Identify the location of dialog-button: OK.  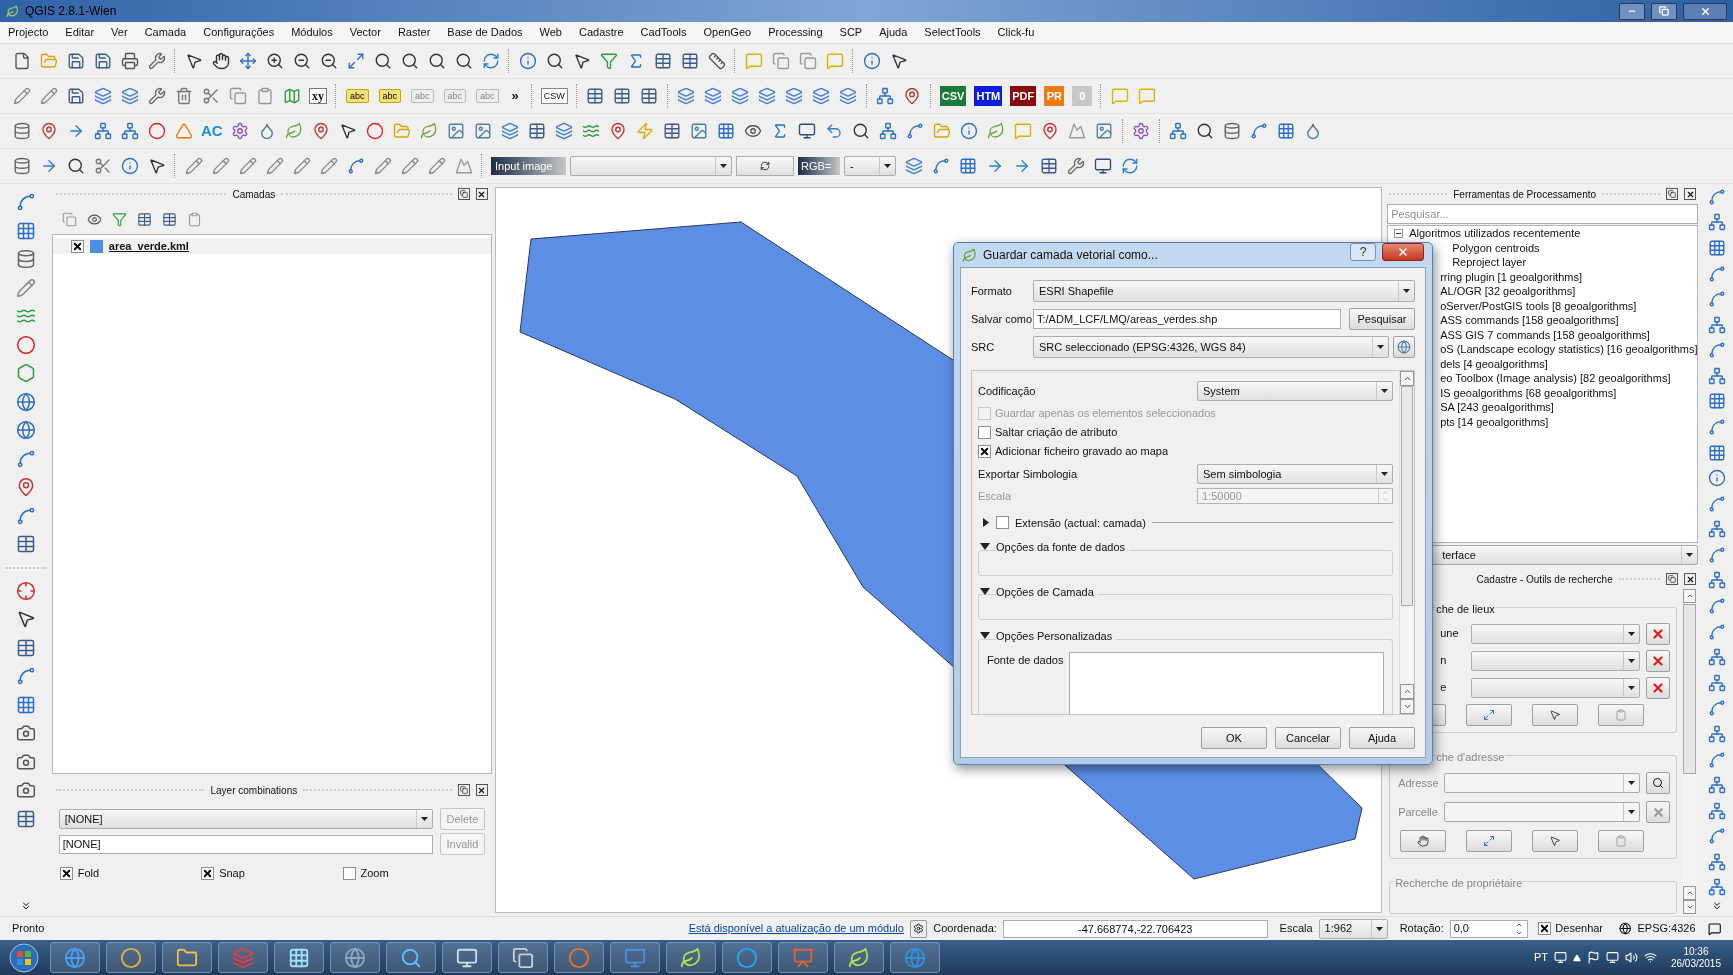
(1234, 738).